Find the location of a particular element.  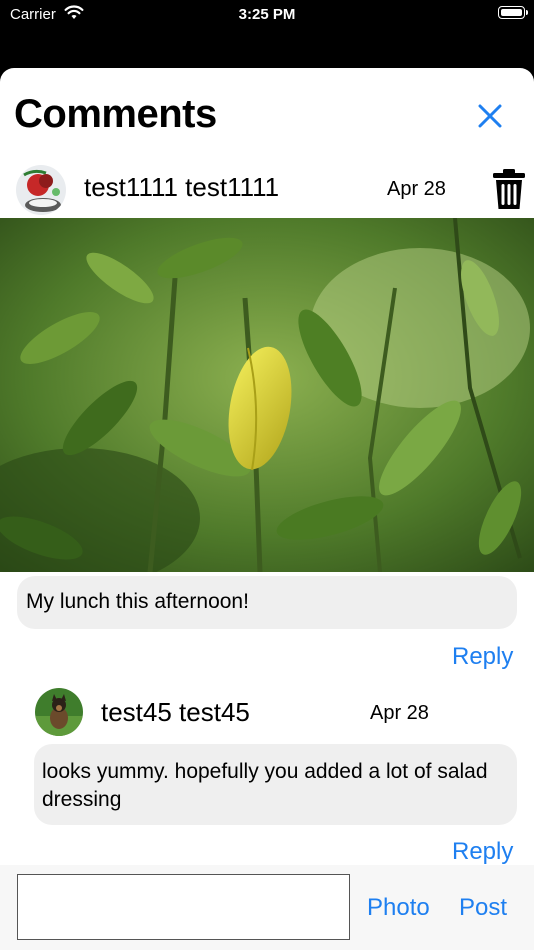

comment-reply-button: Reply is located at coordinates (482, 852).